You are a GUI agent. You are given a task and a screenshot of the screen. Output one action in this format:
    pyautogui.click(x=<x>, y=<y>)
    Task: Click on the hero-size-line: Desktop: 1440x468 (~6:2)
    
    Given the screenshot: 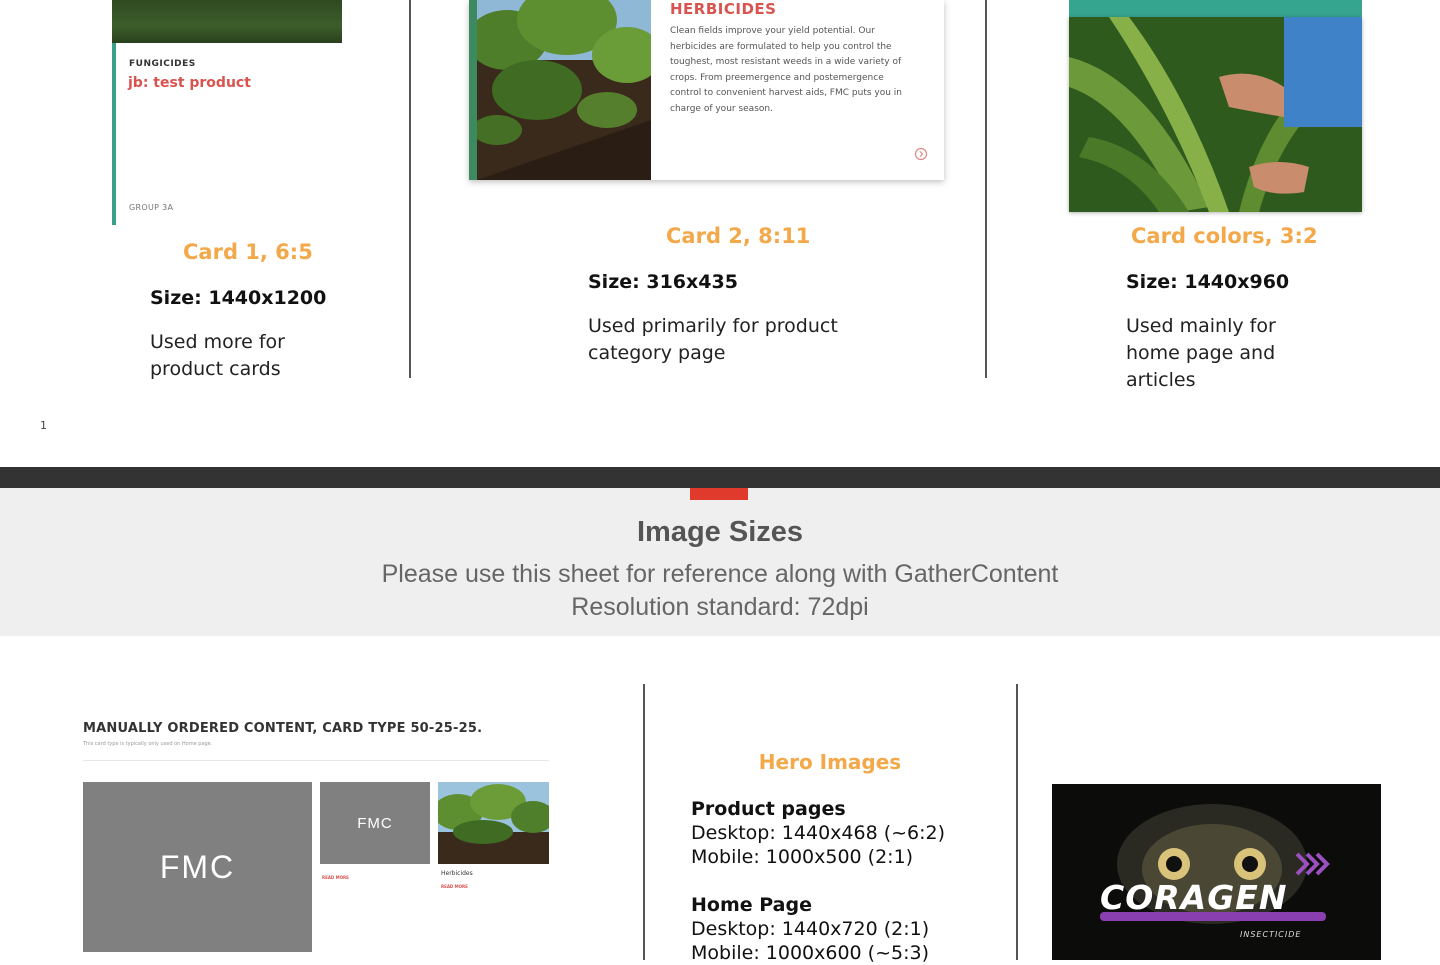 What is the action you would take?
    pyautogui.click(x=818, y=833)
    